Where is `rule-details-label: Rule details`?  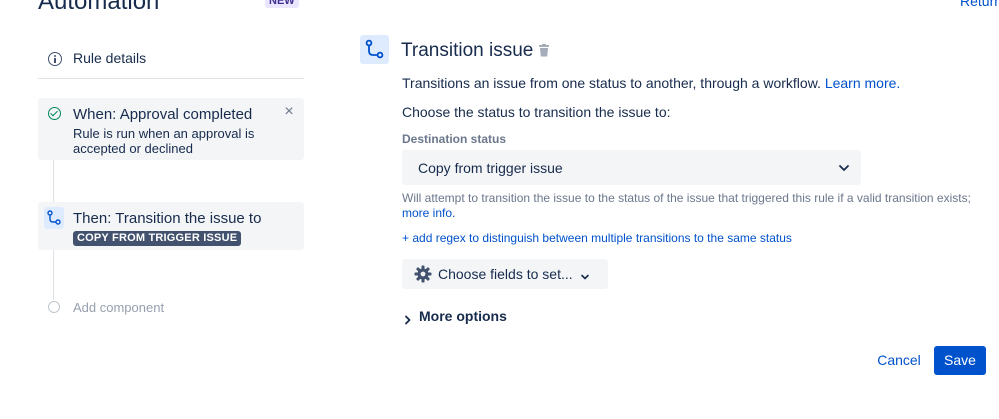 rule-details-label: Rule details is located at coordinates (110, 58).